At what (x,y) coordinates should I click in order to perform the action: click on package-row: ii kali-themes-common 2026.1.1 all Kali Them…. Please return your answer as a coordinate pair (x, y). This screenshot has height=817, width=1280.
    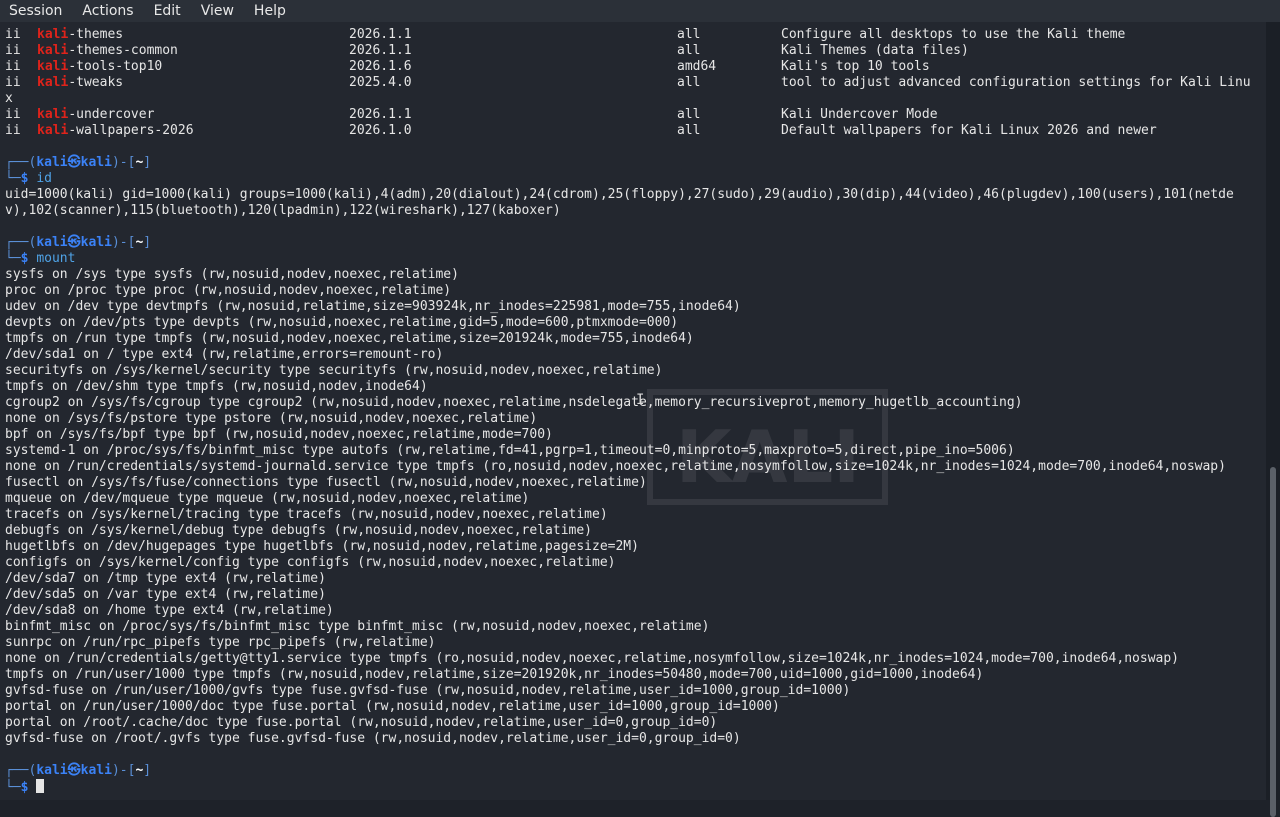
    Looking at the image, I should click on (619, 51).